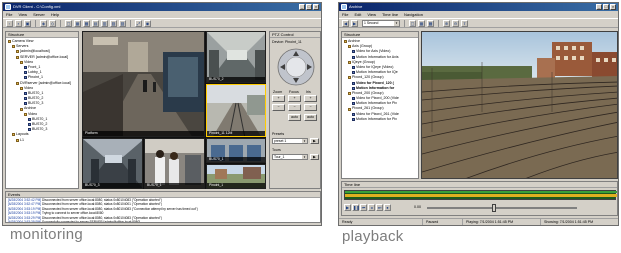 The height and width of the screenshot is (253, 621). I want to click on tour-go-button: ▶, so click(314, 157).